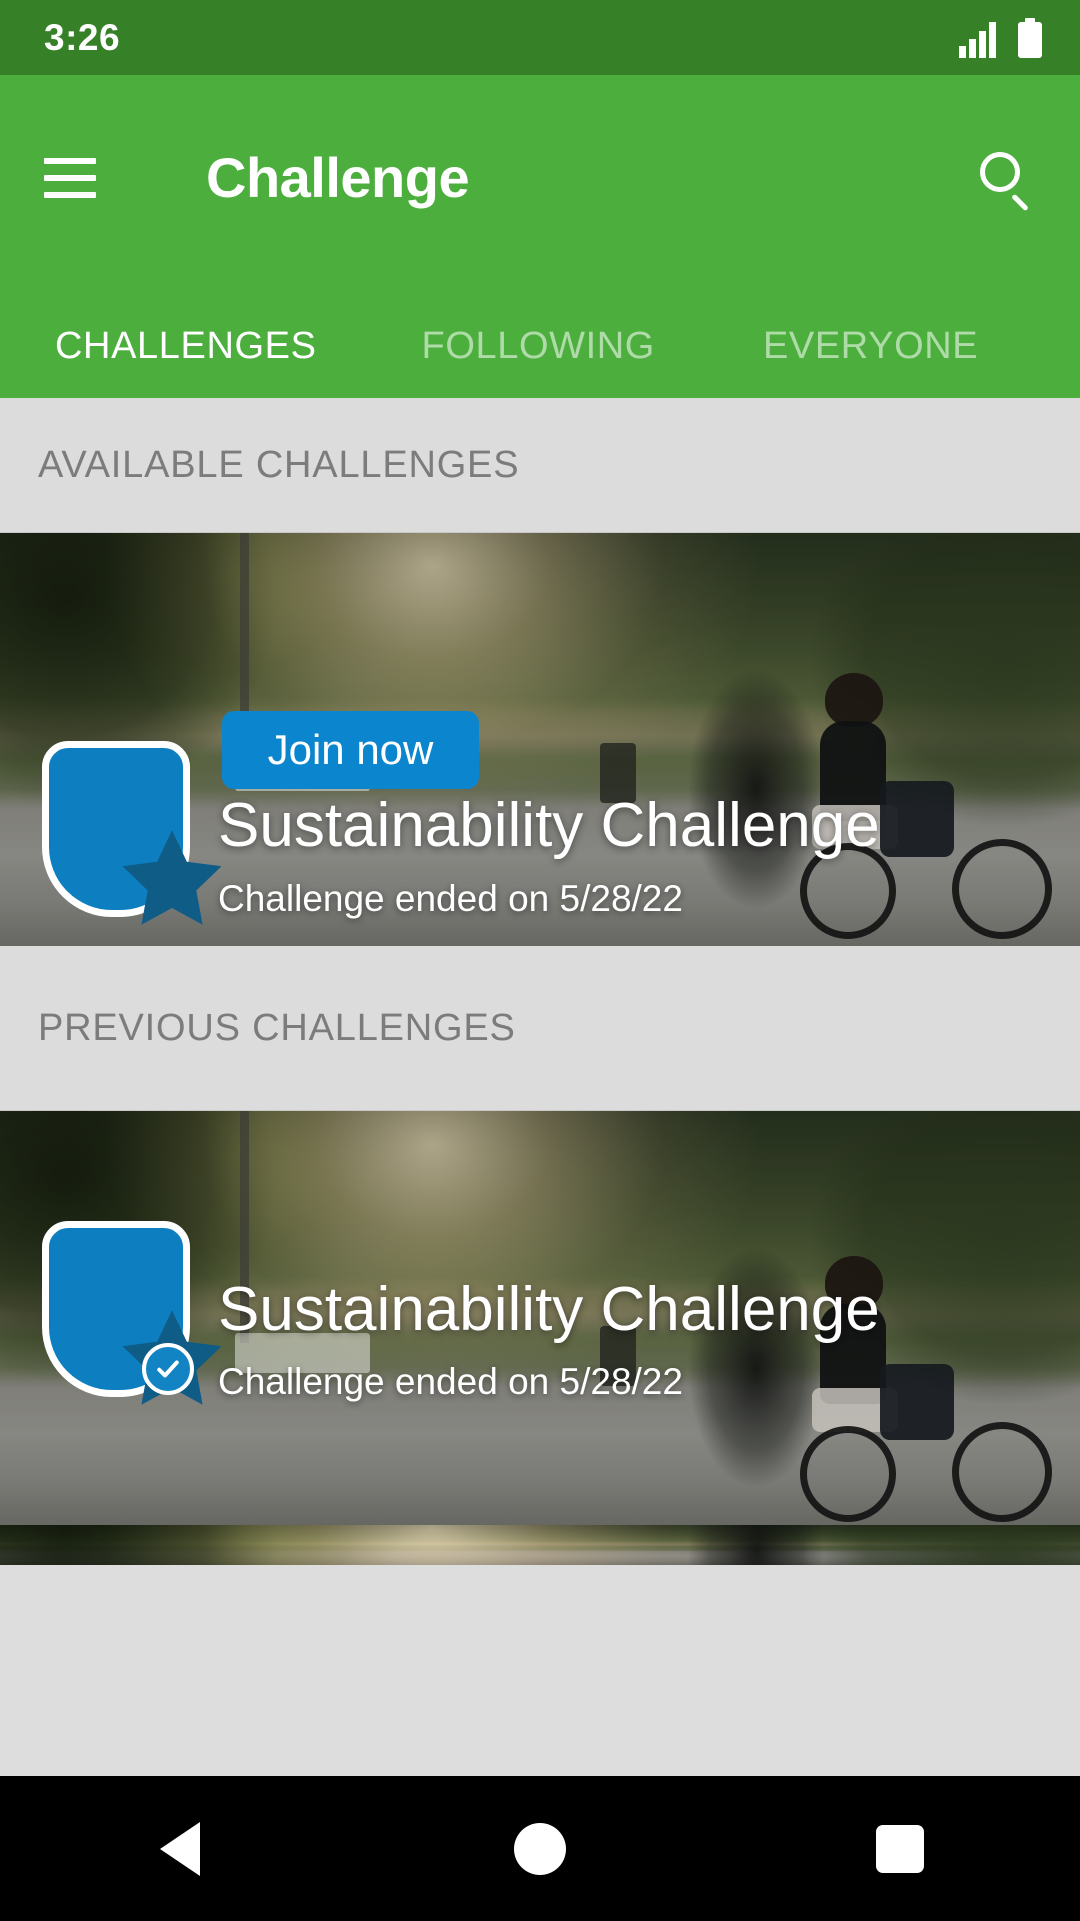 Image resolution: width=1080 pixels, height=1921 pixels. I want to click on page-title: Challenge, so click(338, 177).